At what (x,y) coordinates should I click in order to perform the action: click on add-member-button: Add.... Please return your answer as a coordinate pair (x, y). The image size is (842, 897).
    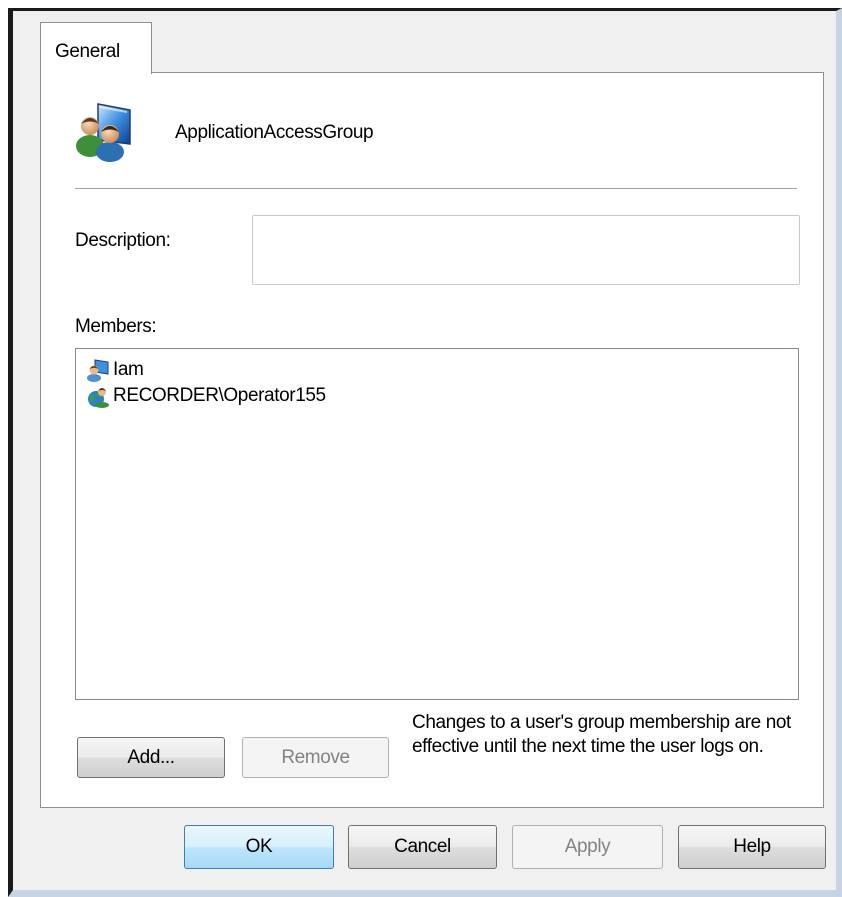
    Looking at the image, I should click on (151, 757).